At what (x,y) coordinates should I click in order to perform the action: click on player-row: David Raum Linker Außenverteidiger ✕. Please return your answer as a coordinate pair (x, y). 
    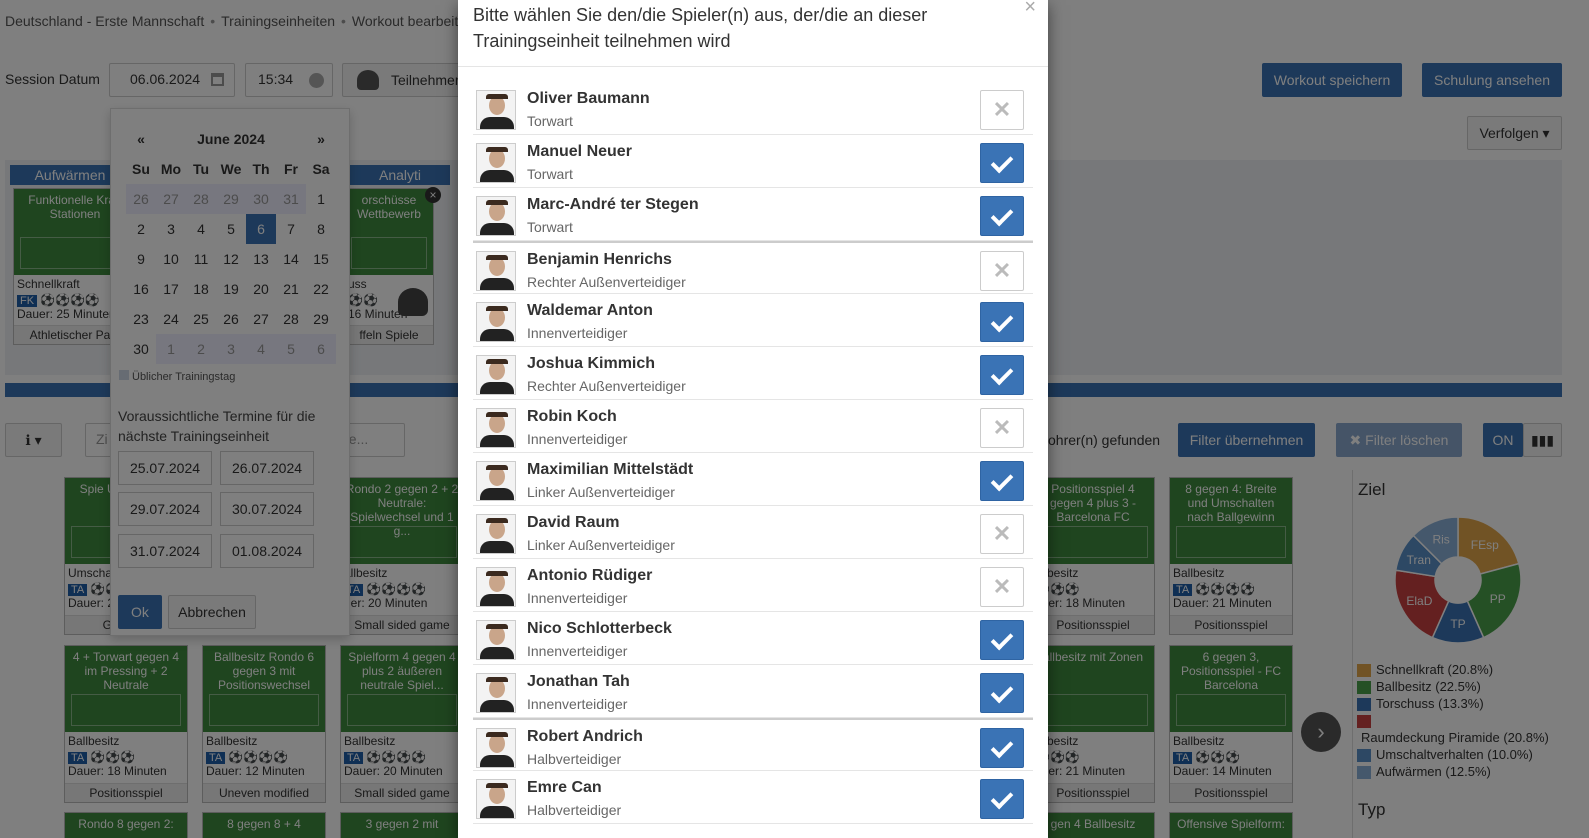
    Looking at the image, I should click on (753, 532).